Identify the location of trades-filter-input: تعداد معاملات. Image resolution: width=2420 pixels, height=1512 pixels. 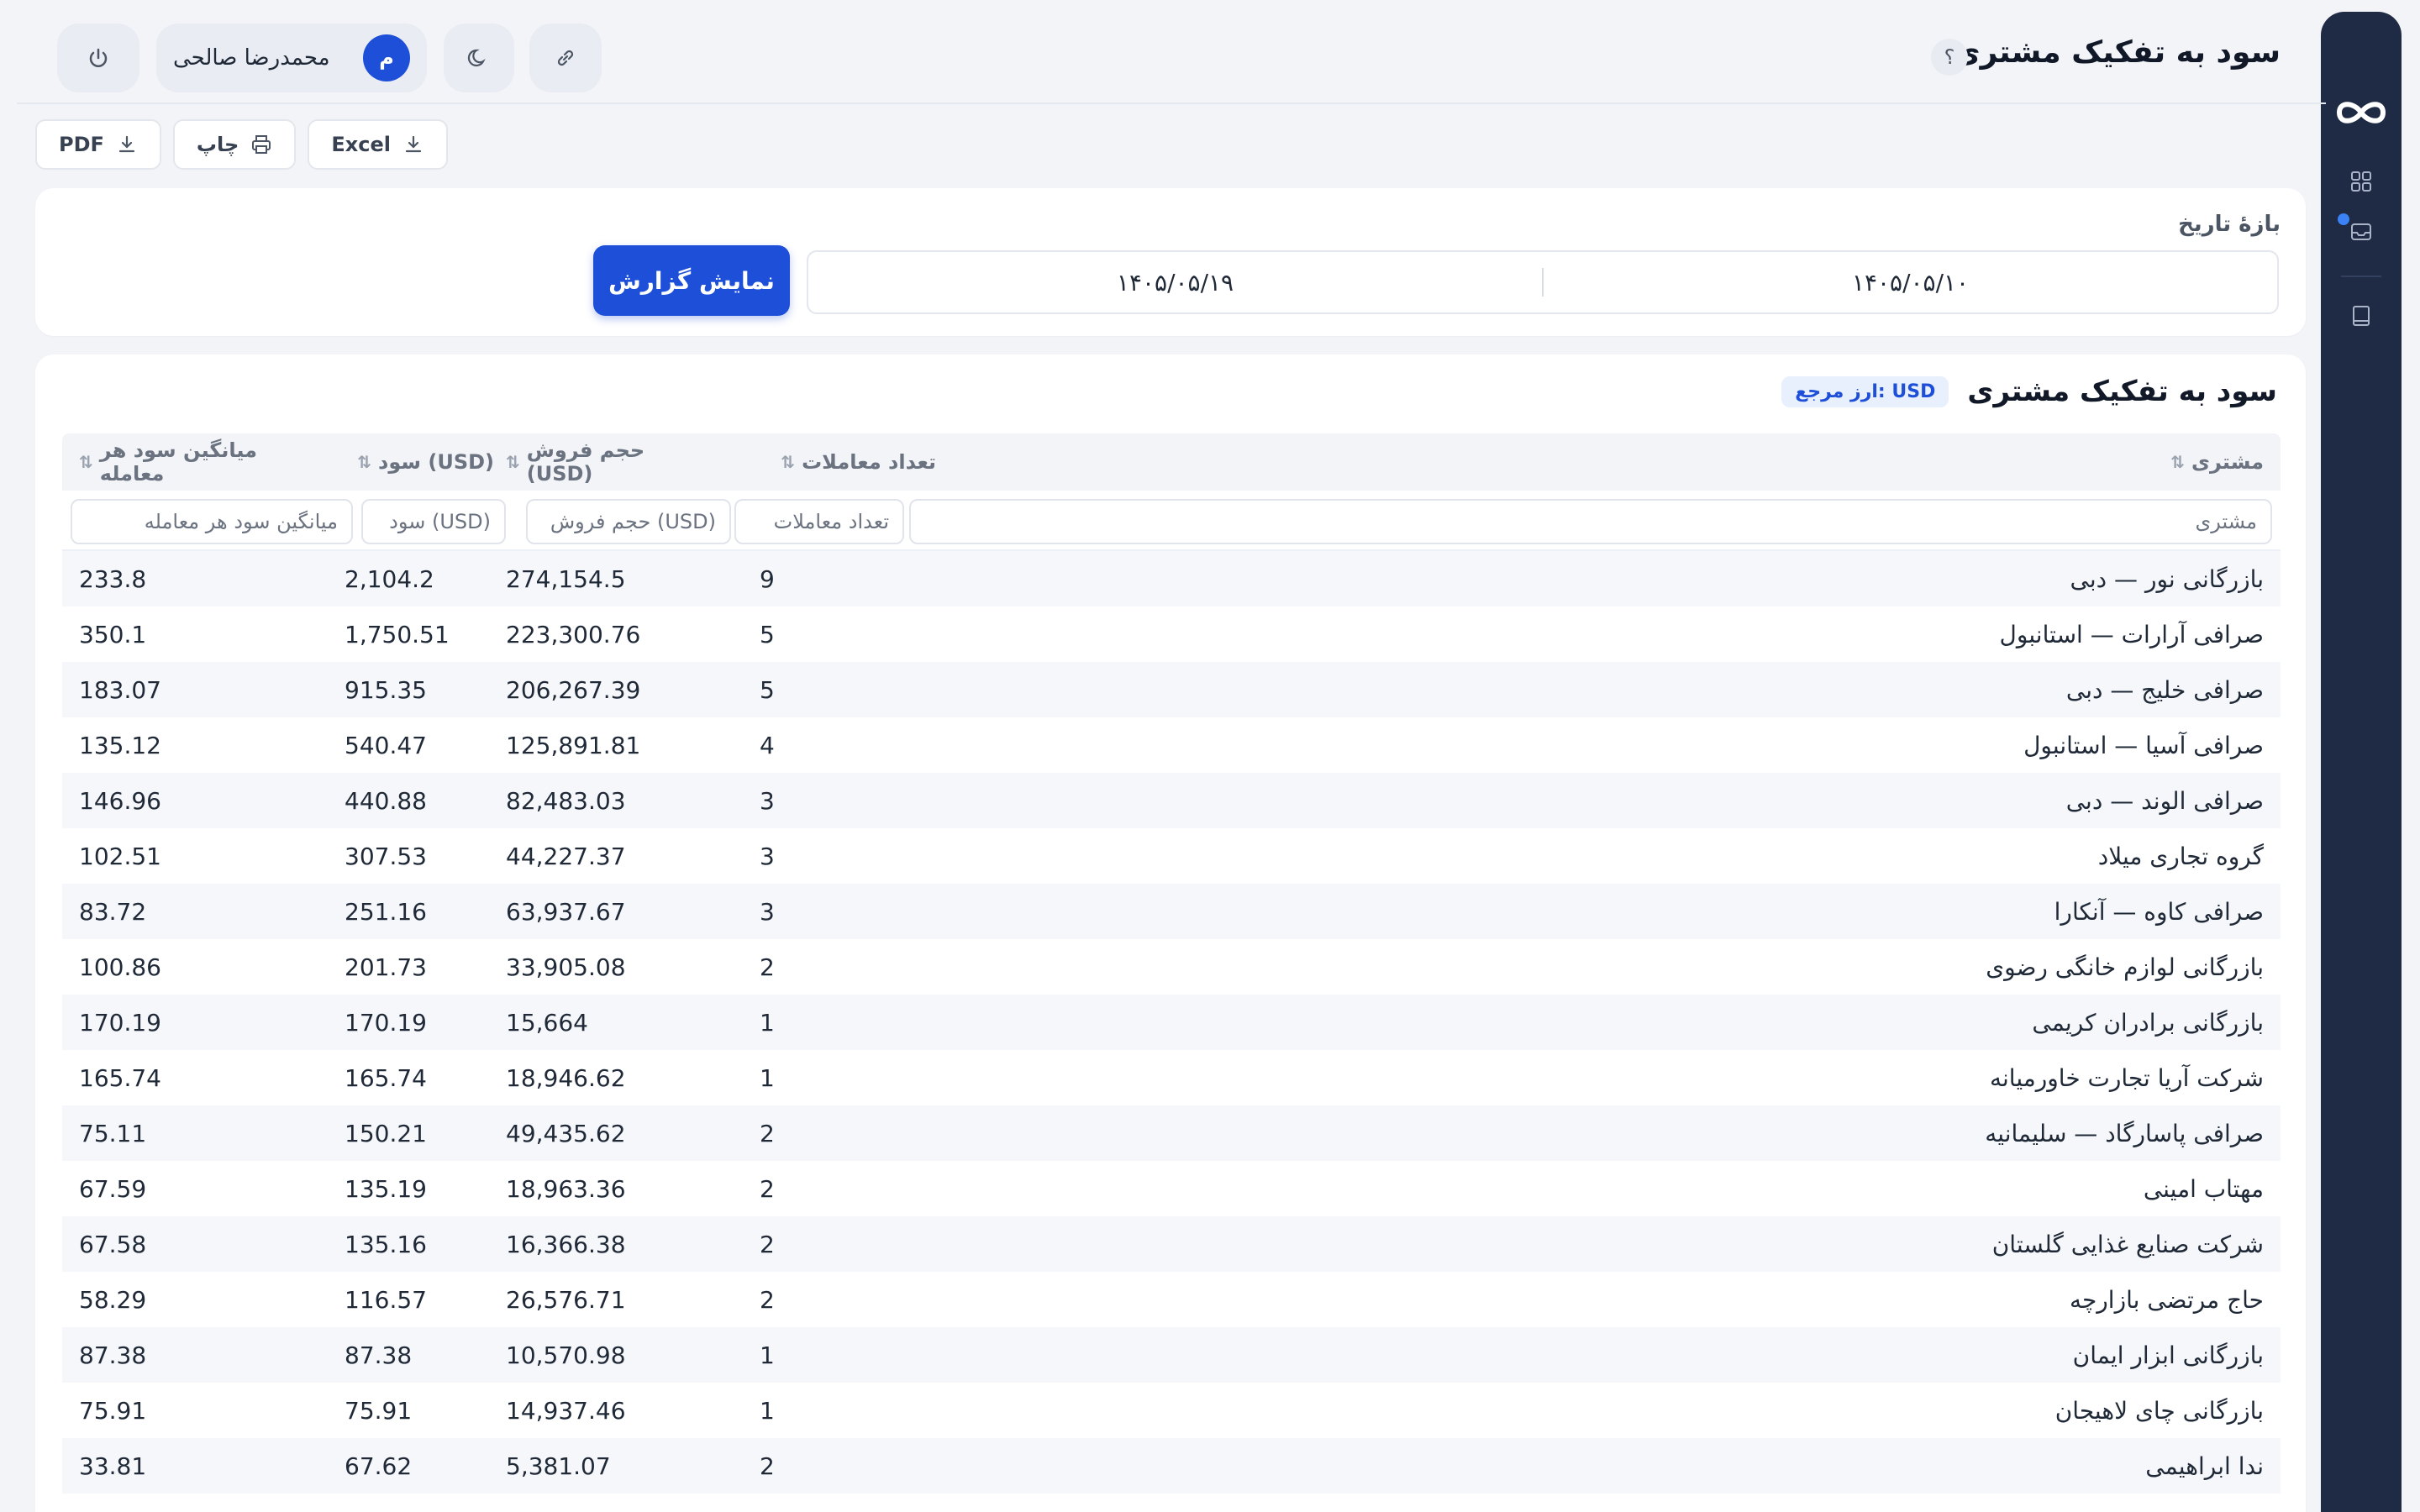
(819, 521).